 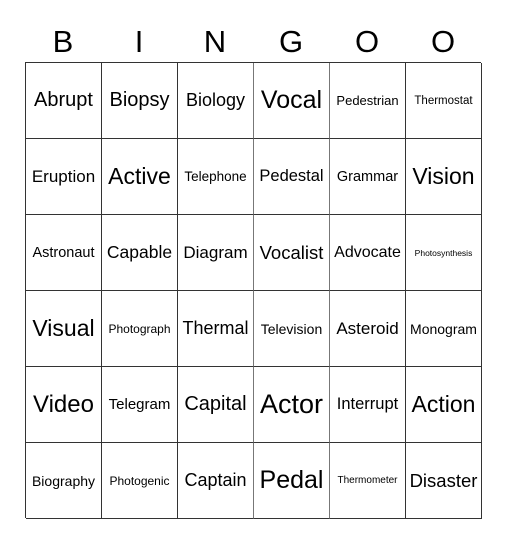 What do you see at coordinates (292, 481) in the screenshot?
I see `bingo-cell: Pedal` at bounding box center [292, 481].